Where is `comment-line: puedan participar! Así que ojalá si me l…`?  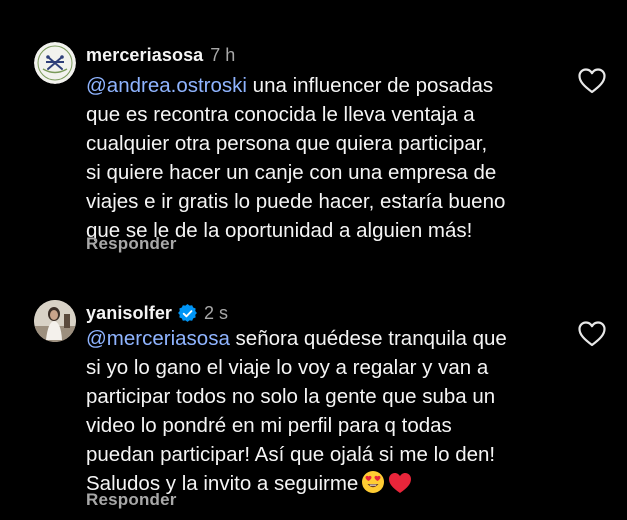
comment-line: puedan participar! Así que ojalá si me l… is located at coordinates (291, 454).